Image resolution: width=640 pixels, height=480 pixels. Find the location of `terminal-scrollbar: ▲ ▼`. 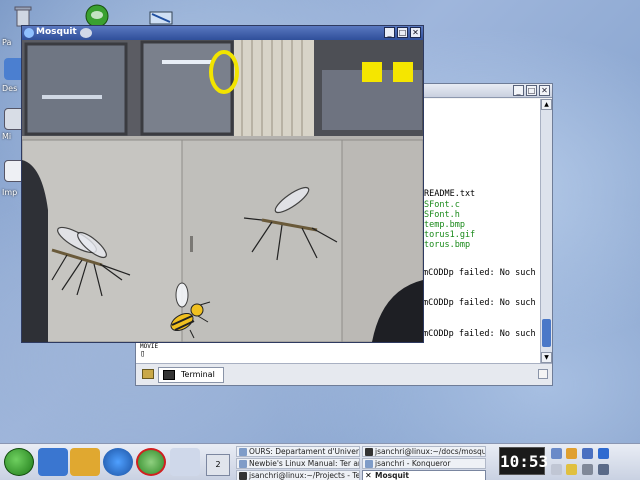

terminal-scrollbar: ▲ ▼ is located at coordinates (546, 231).